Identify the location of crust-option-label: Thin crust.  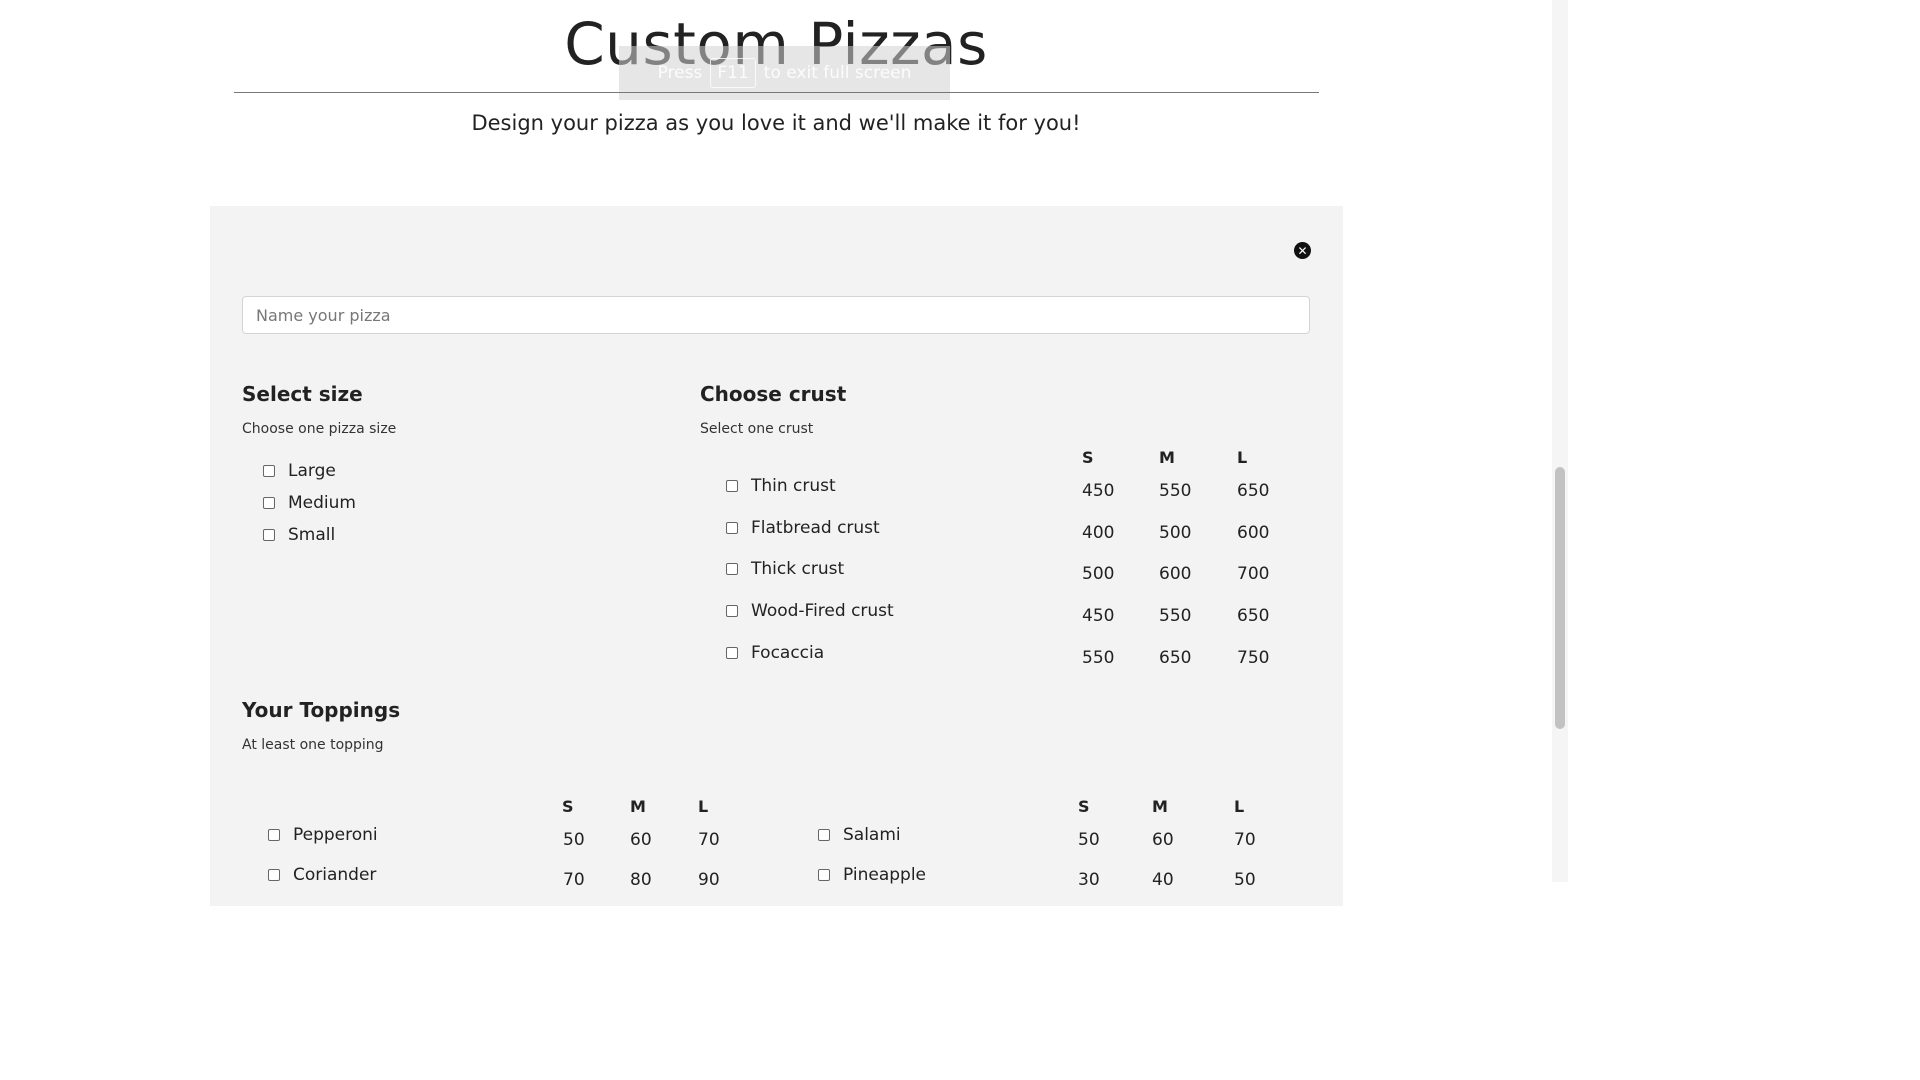
(793, 486).